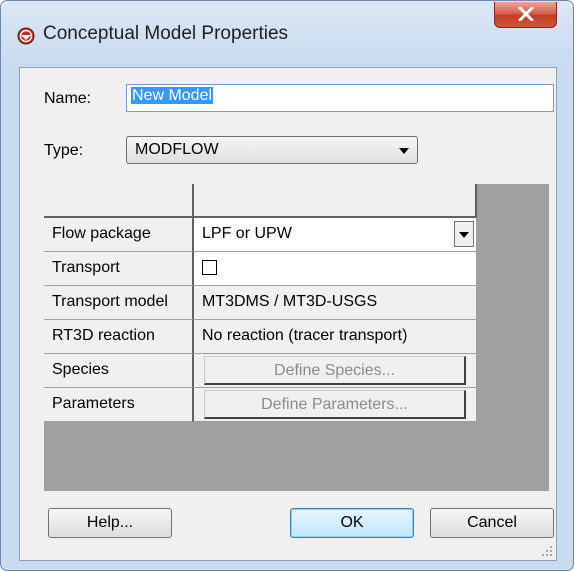 This screenshot has height=571, width=574. What do you see at coordinates (64, 150) in the screenshot?
I see `type-label: Type:` at bounding box center [64, 150].